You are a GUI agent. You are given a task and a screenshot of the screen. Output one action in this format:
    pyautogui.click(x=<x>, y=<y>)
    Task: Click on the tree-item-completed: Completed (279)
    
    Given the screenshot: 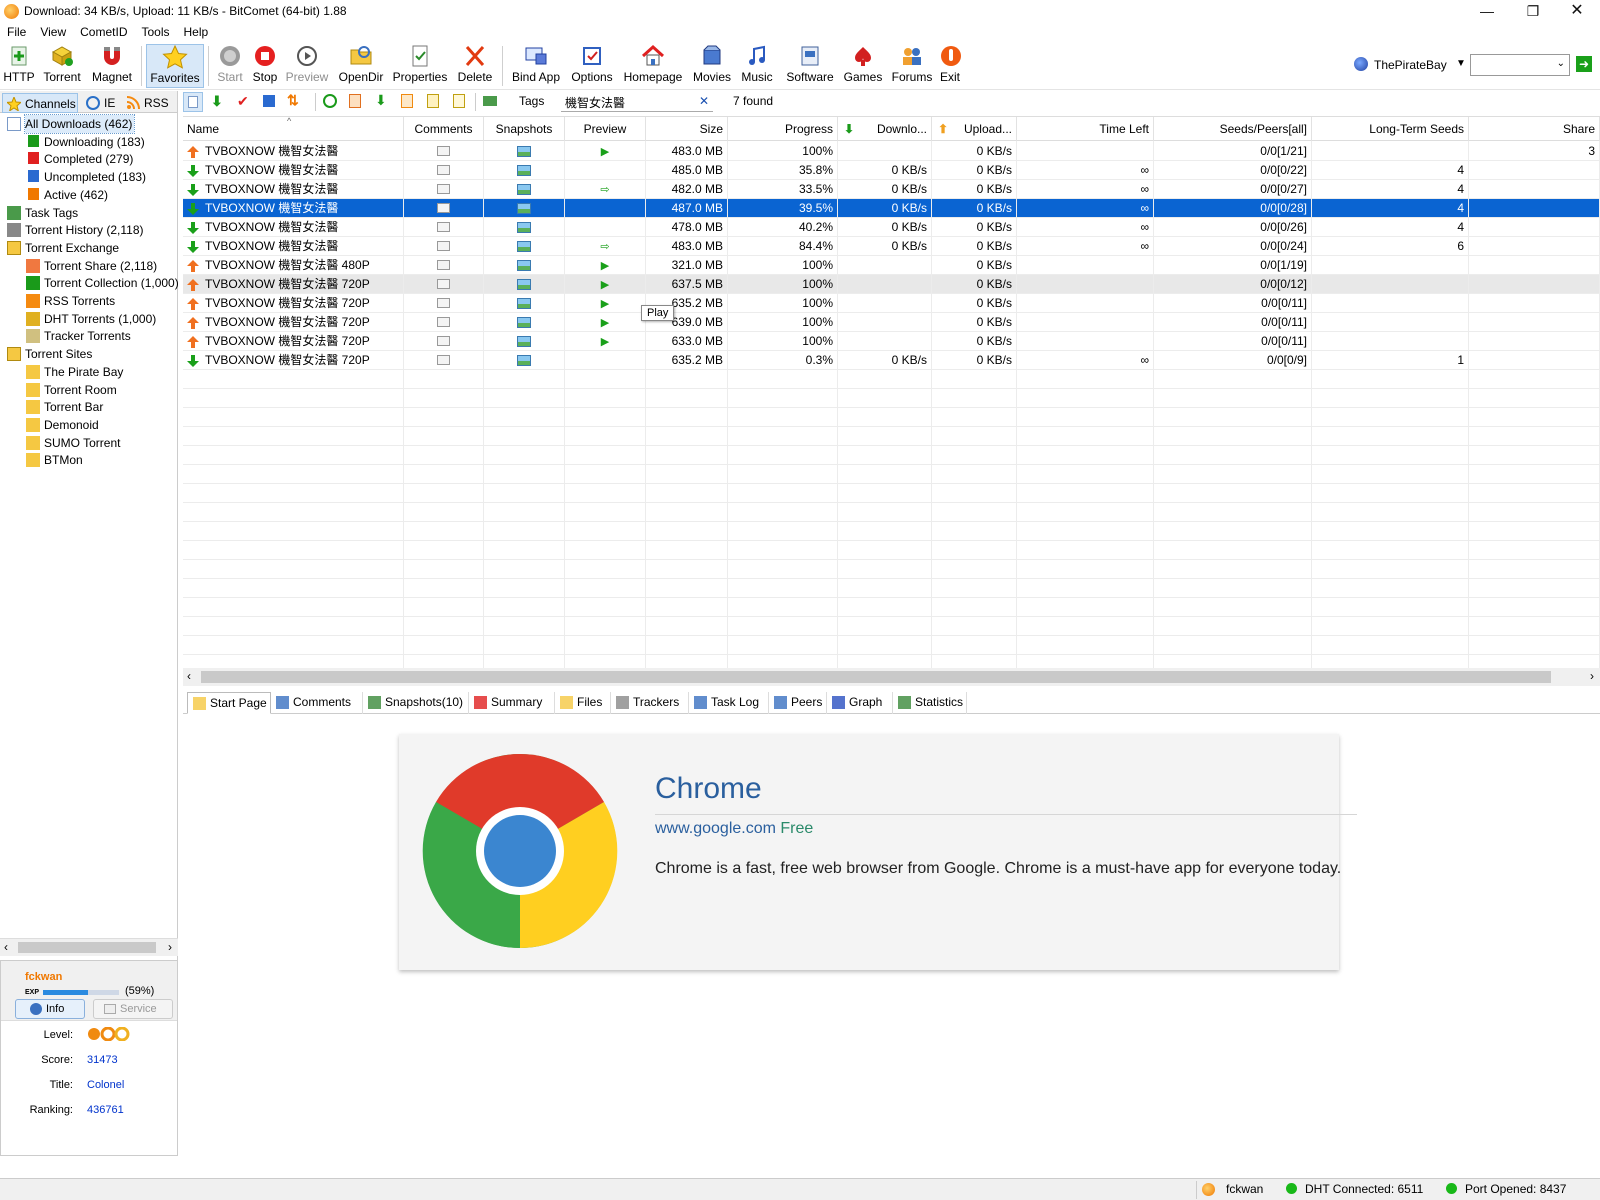 What is the action you would take?
    pyautogui.click(x=81, y=159)
    